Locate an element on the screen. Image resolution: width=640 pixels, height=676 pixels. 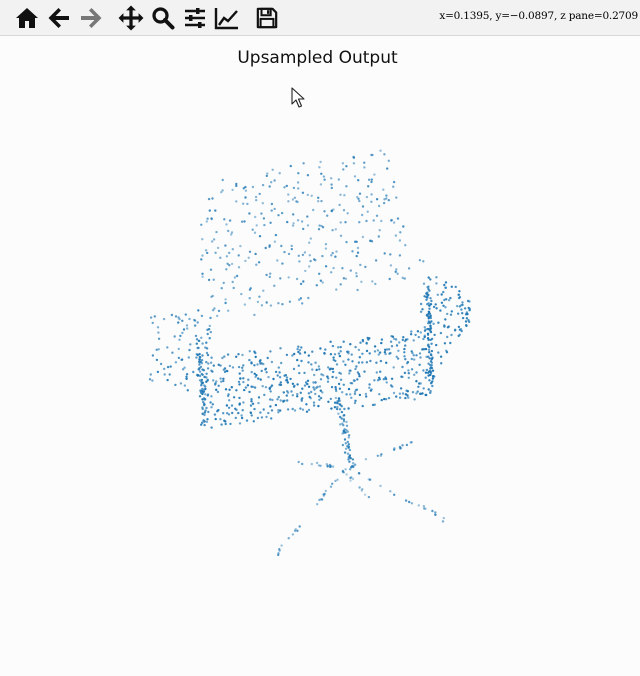
edit-axis-button is located at coordinates (227, 18).